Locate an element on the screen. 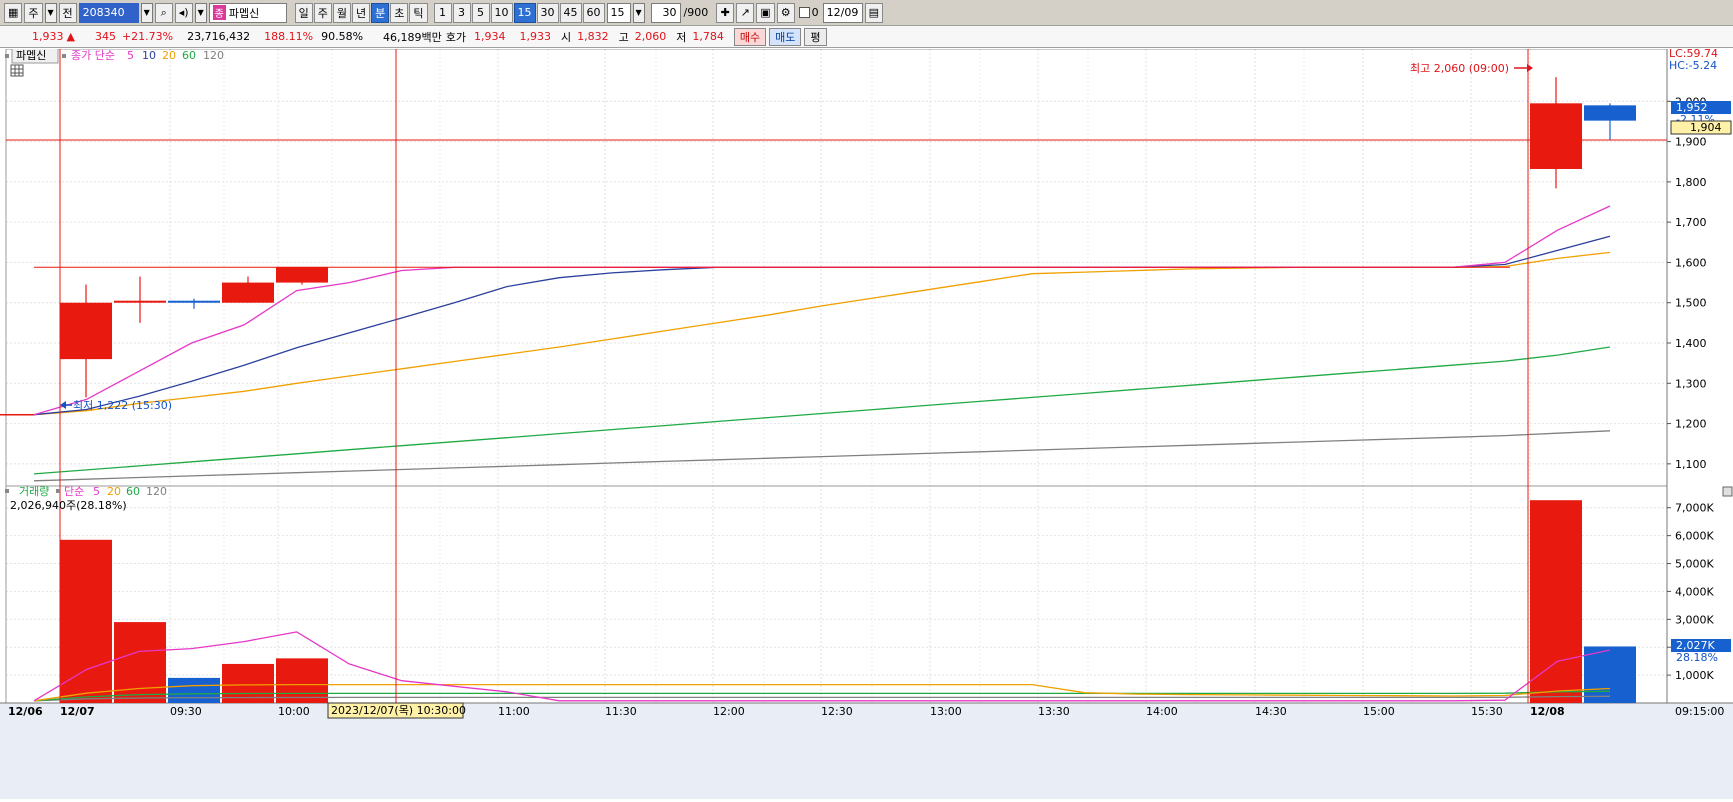  open-price: 1,832 is located at coordinates (593, 36).